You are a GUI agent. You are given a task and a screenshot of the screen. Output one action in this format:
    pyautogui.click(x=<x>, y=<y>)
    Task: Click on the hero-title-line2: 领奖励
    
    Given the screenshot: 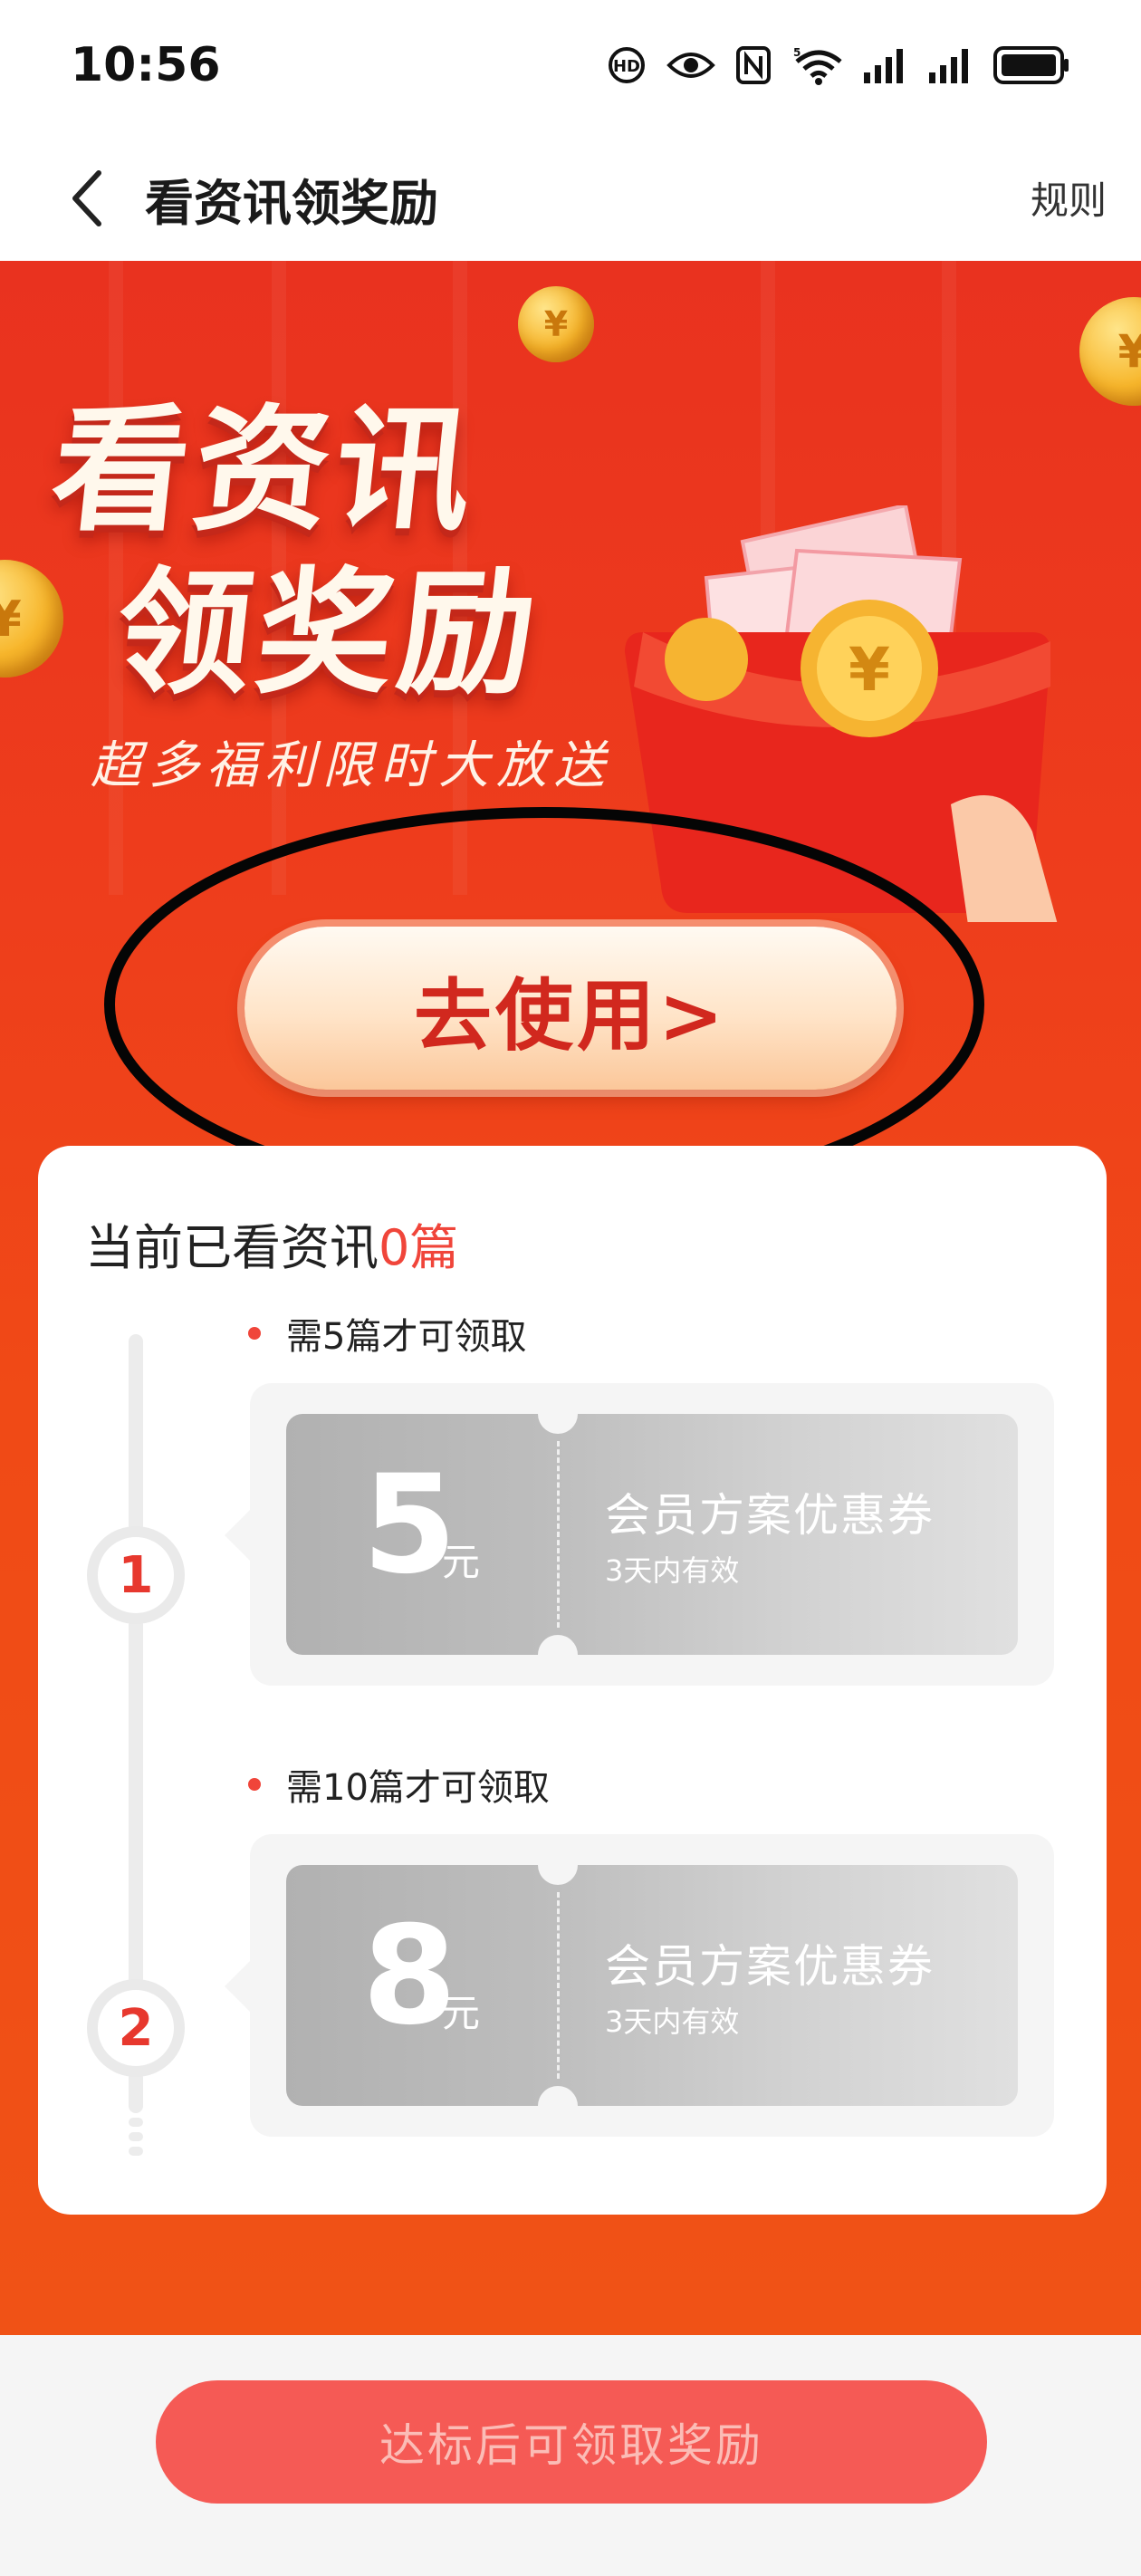 What is the action you would take?
    pyautogui.click(x=328, y=634)
    